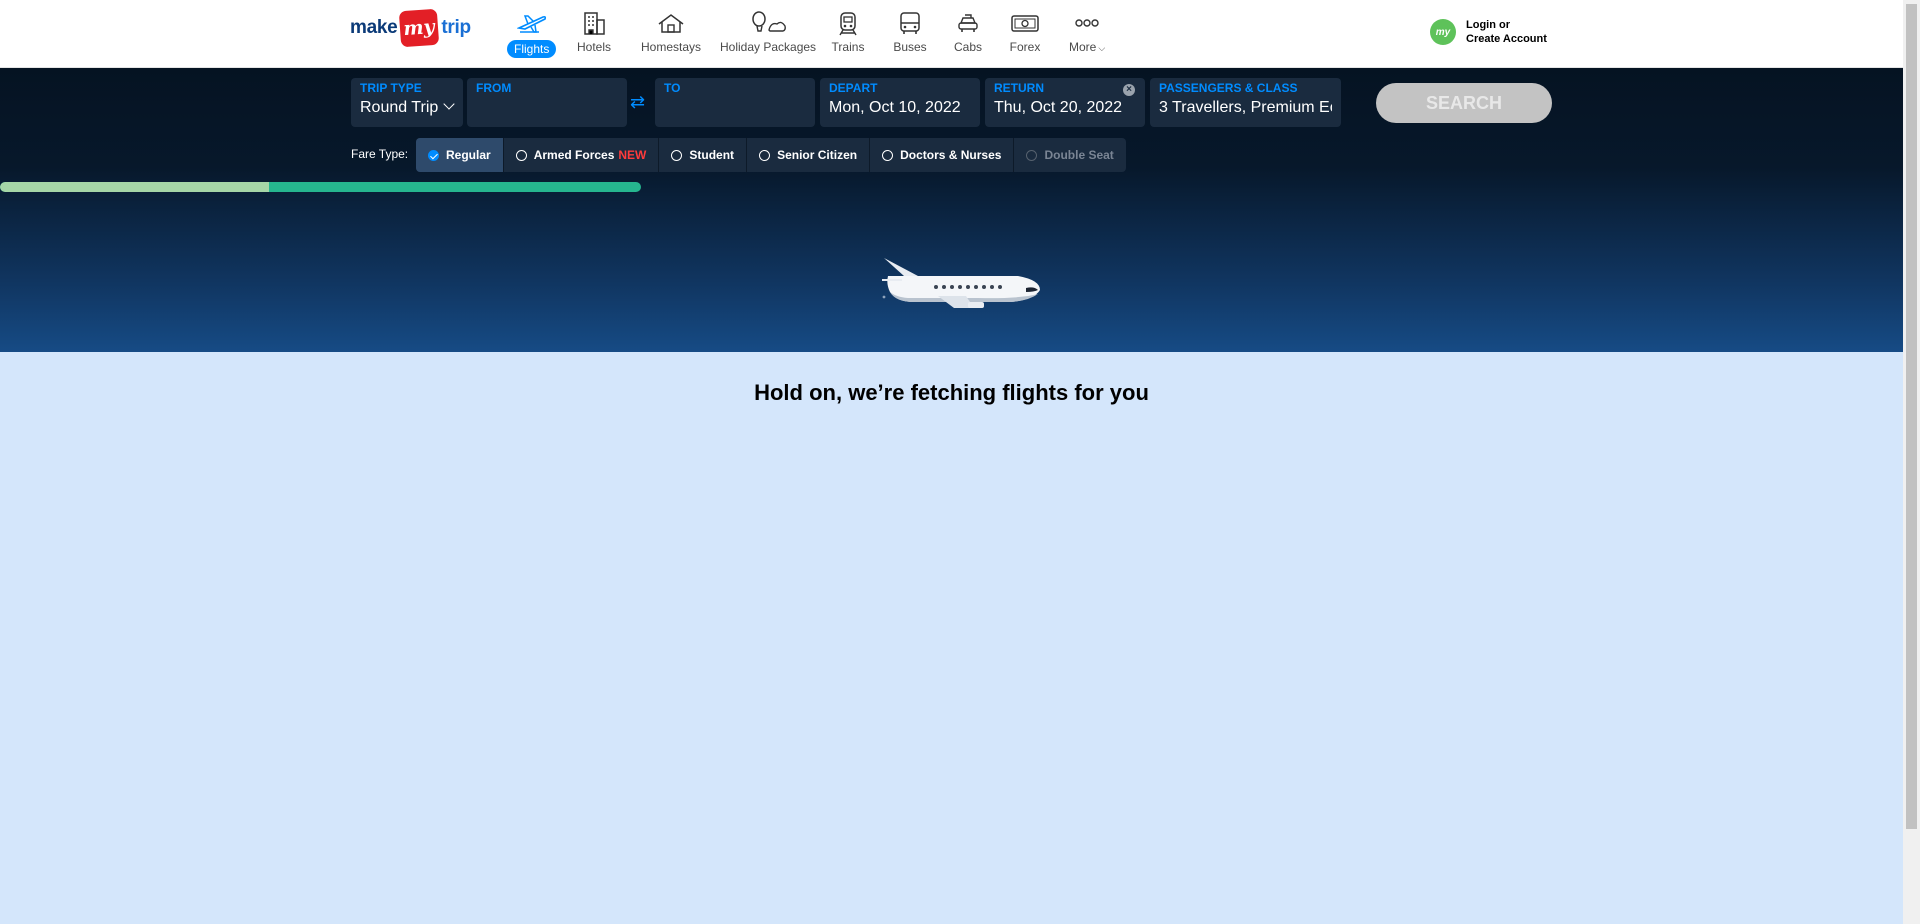  I want to click on airplane-icon, so click(961, 285).